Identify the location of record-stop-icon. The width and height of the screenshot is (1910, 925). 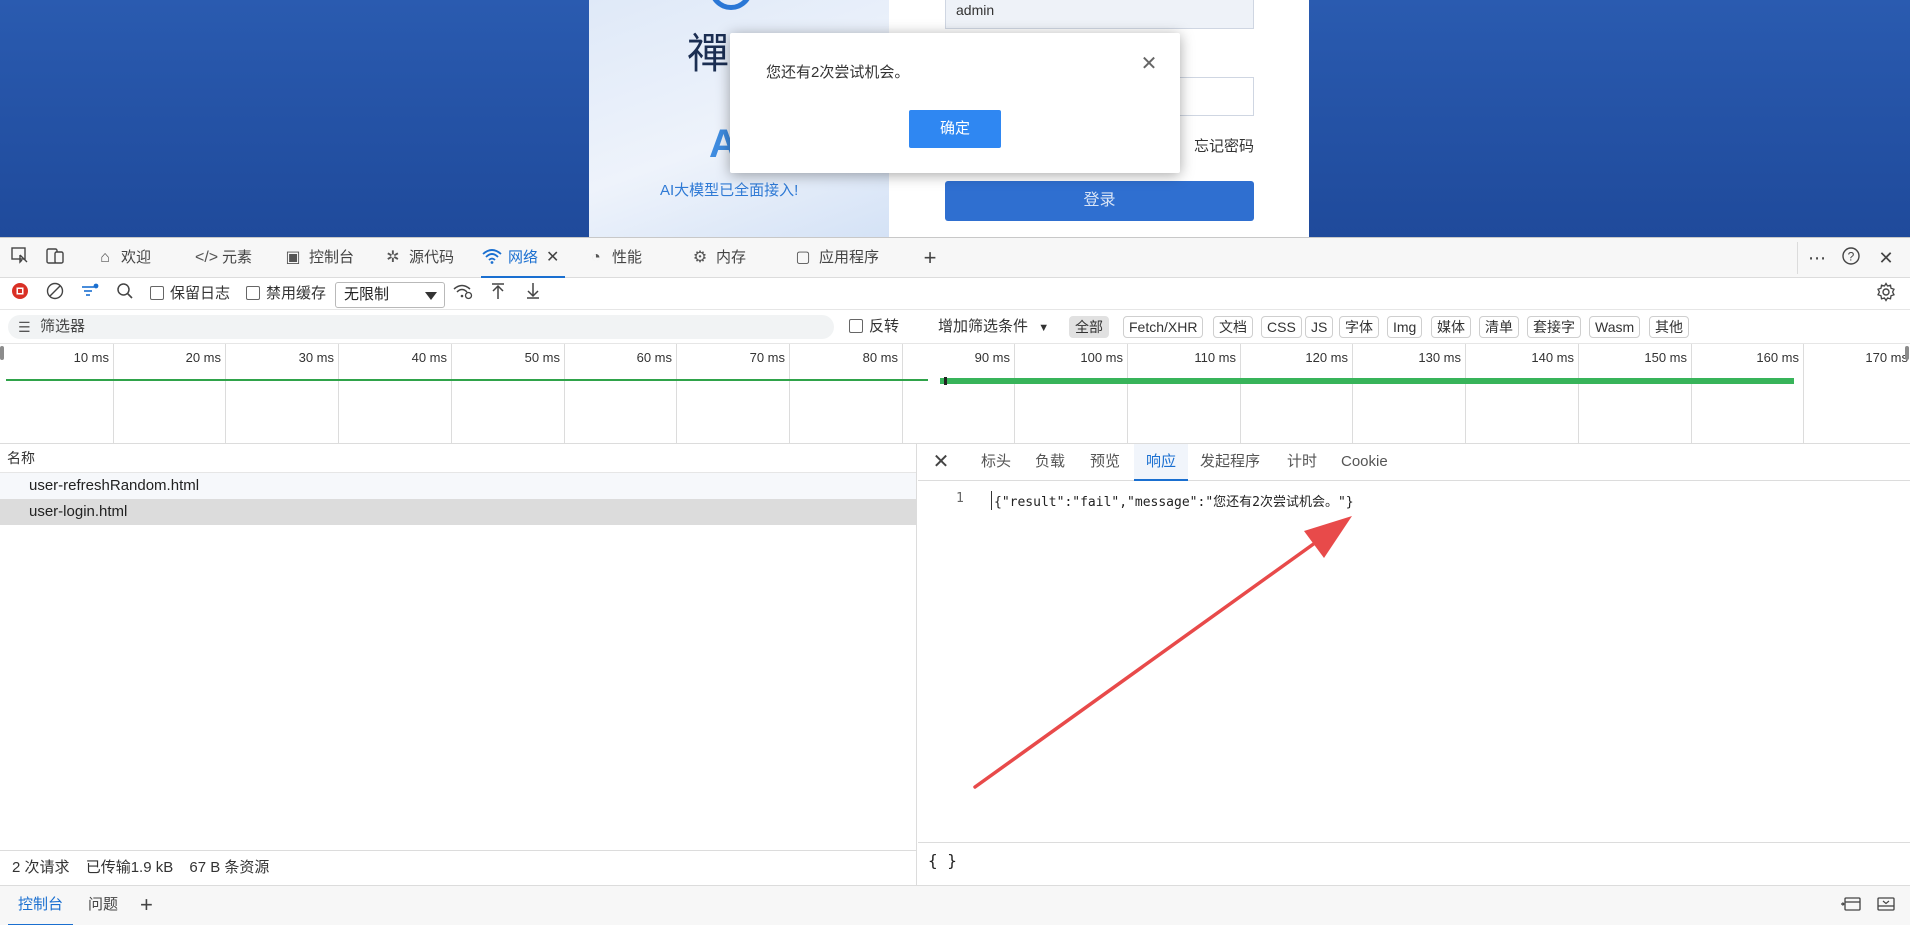
(20, 294).